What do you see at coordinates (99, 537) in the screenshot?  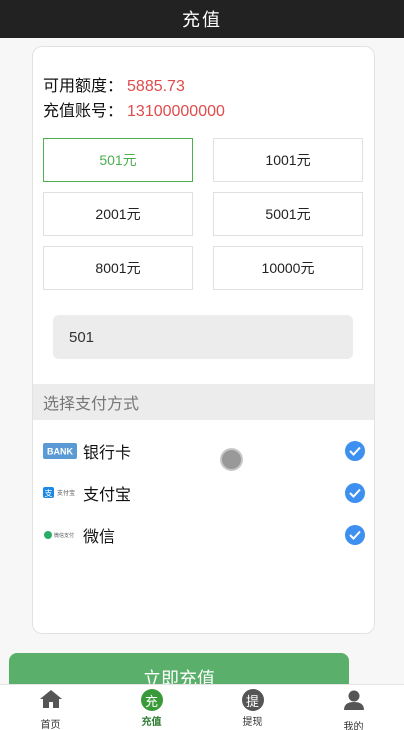 I see `payment-method-label: 微信` at bounding box center [99, 537].